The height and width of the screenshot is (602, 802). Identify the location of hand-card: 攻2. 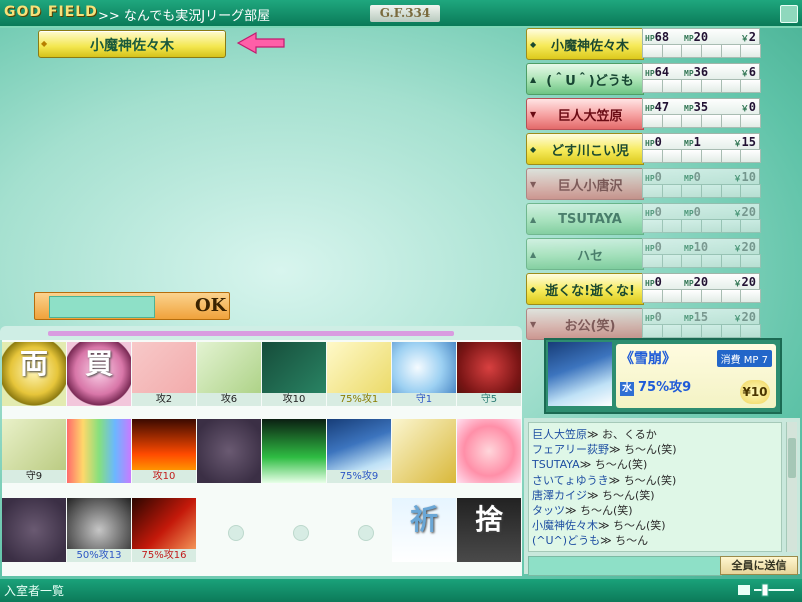
(164, 374).